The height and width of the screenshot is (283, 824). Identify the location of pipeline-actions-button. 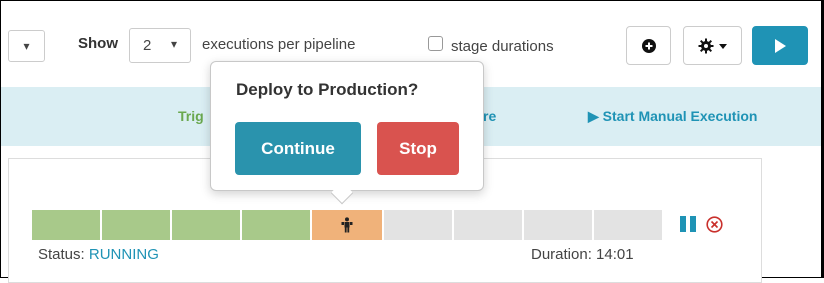
(712, 45).